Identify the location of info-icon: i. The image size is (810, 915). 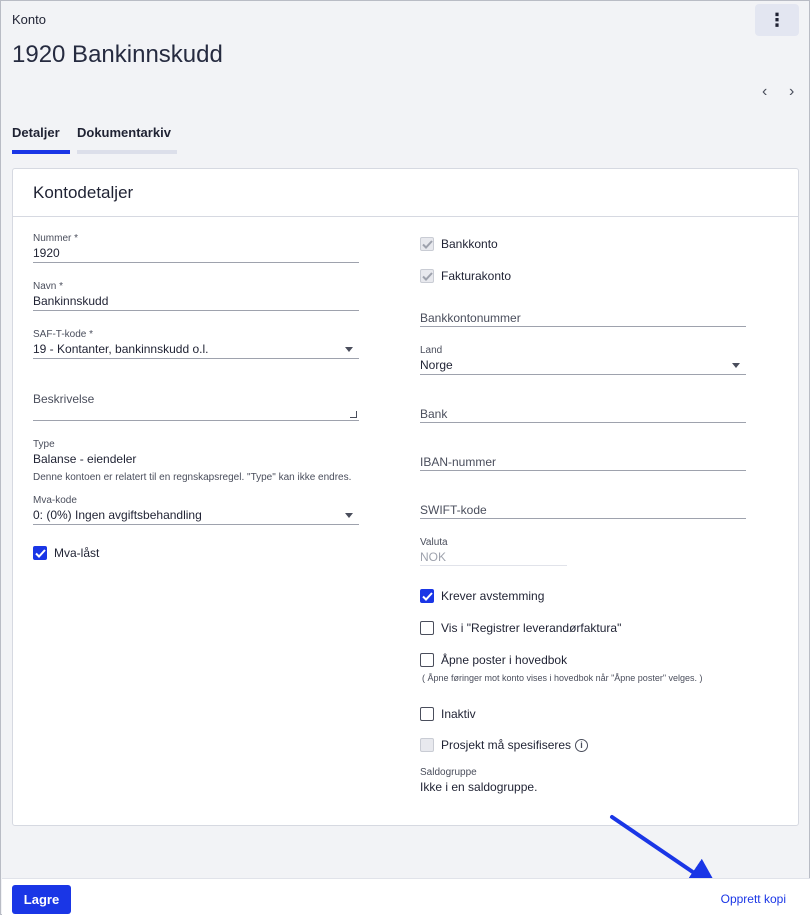
(582, 745).